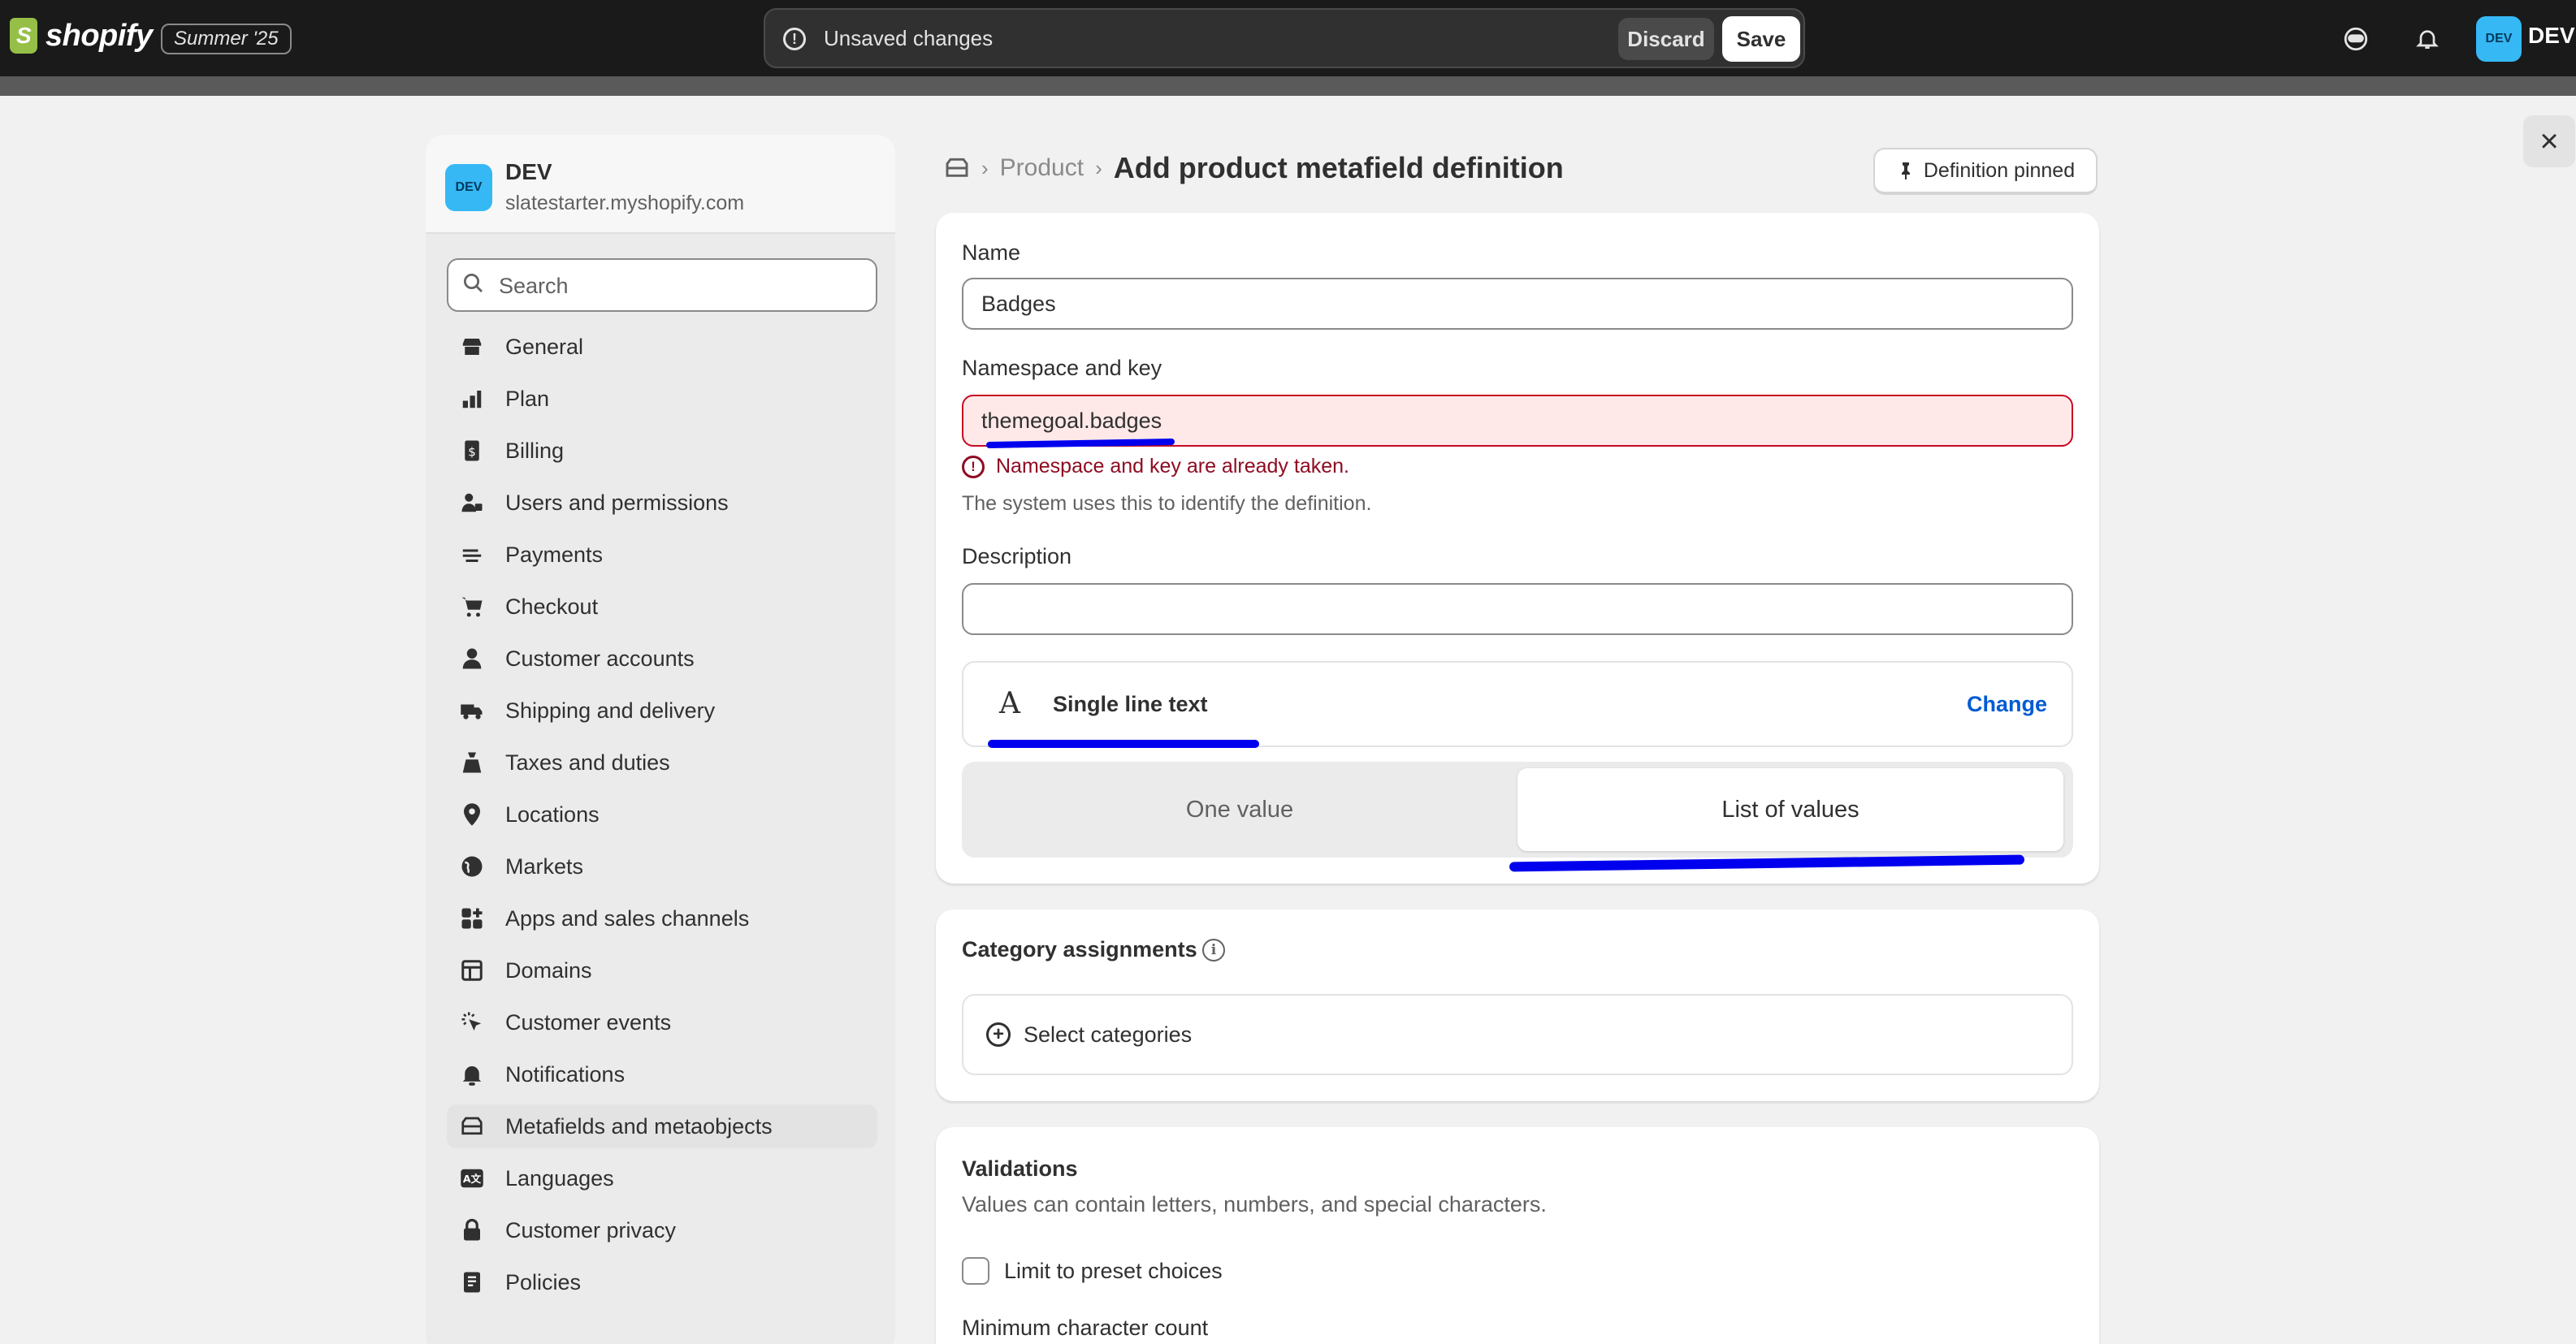 Image resolution: width=2576 pixels, height=1344 pixels. Describe the element at coordinates (992, 253) in the screenshot. I see `name-label: Name` at that location.